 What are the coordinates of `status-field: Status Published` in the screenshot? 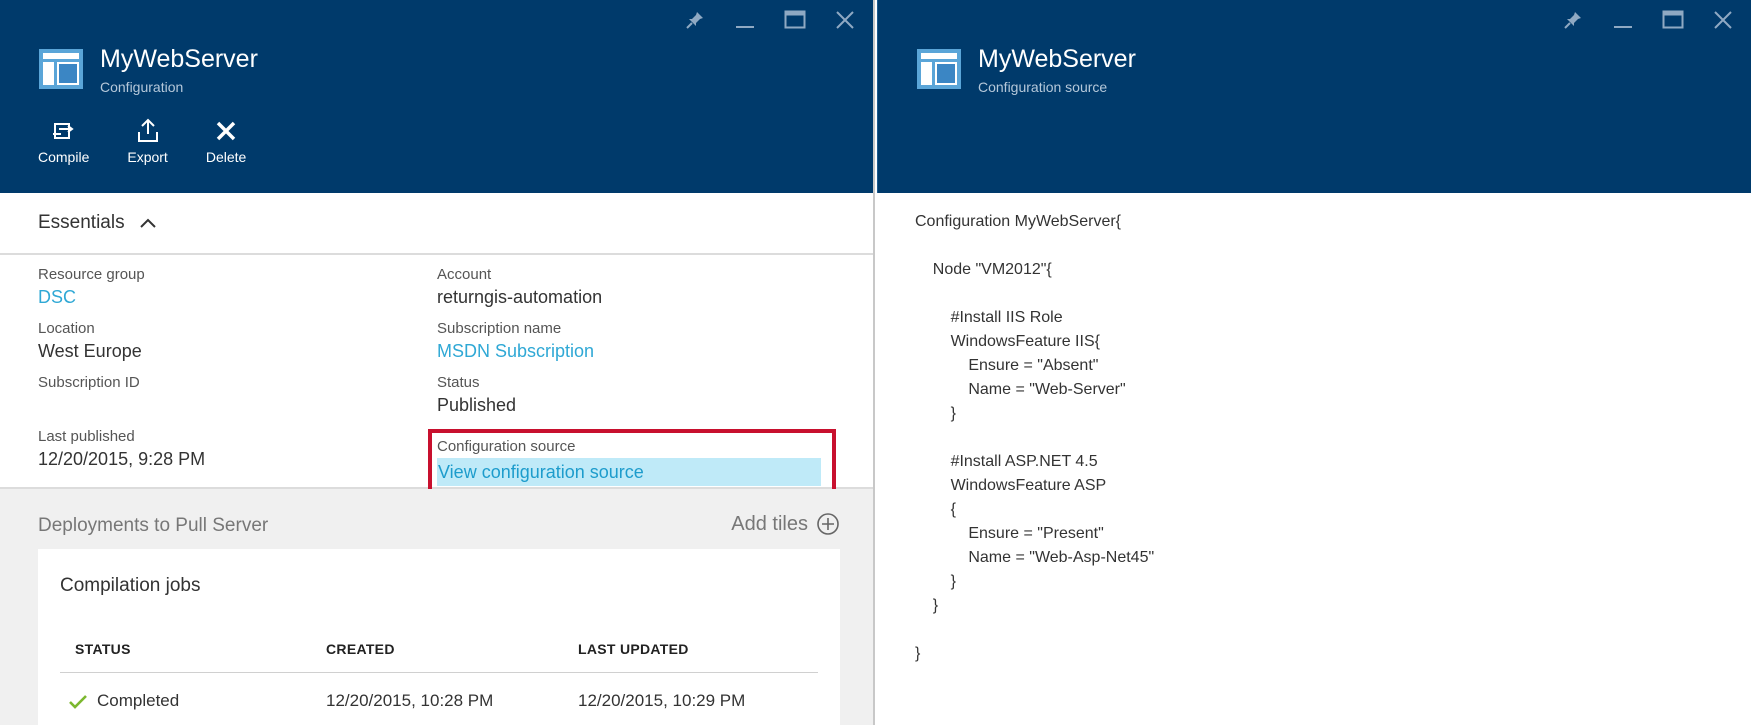 It's located at (476, 395).